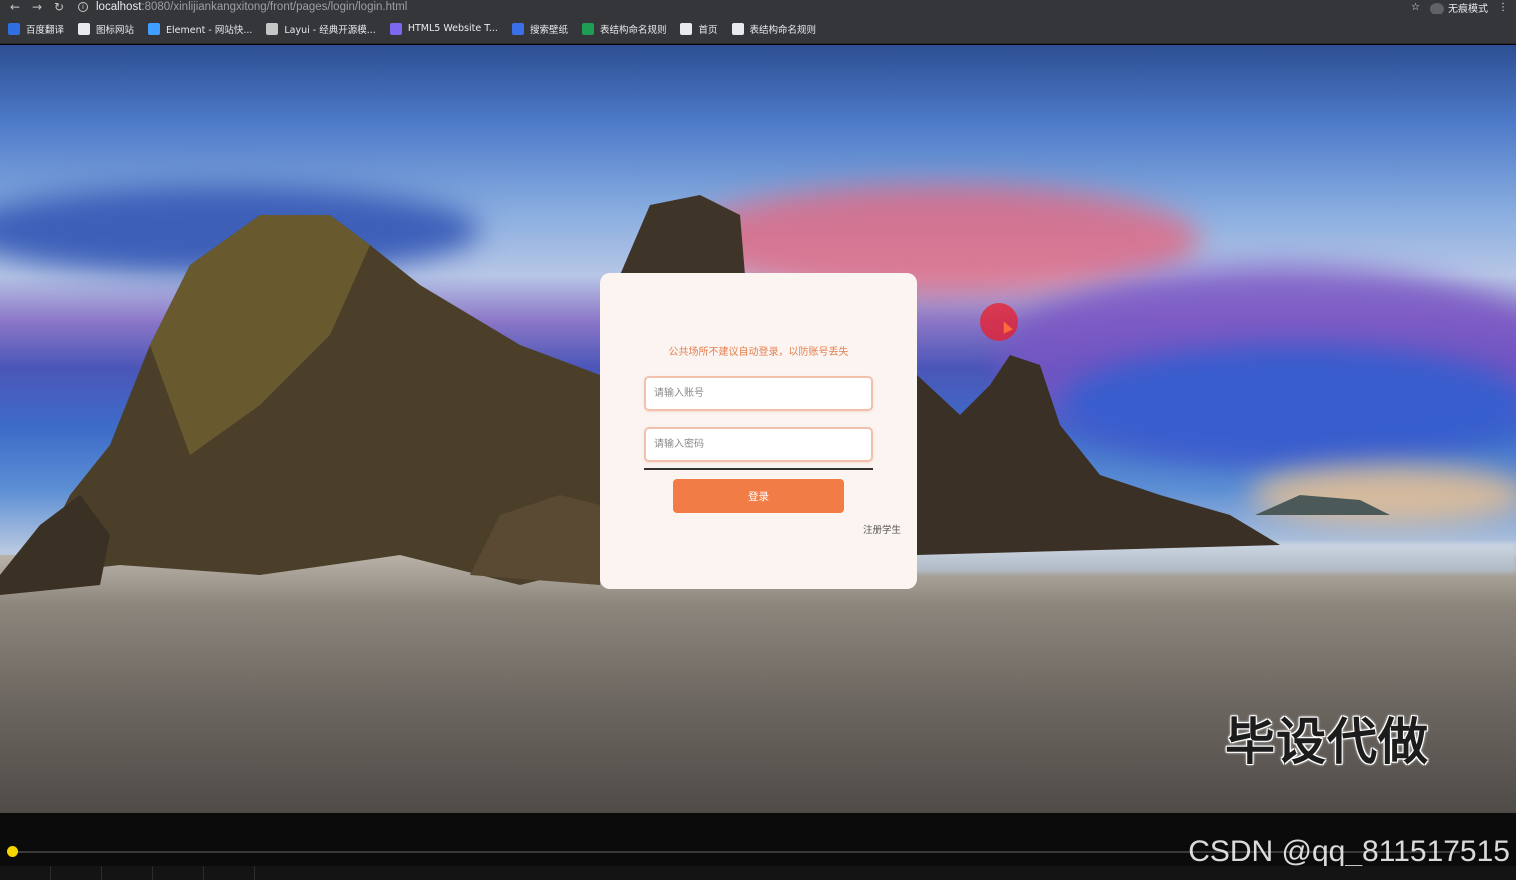  I want to click on bookmark-star-icon: ☆, so click(1415, 7).